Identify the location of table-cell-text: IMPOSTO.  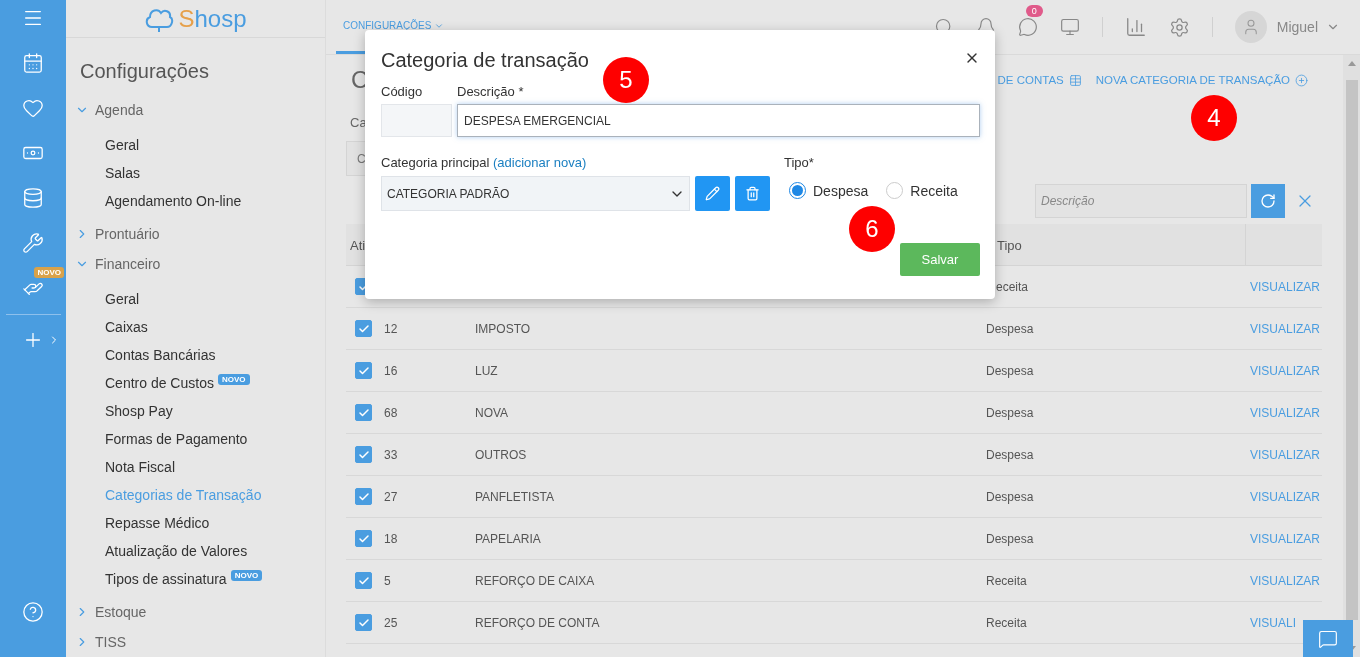
(503, 328).